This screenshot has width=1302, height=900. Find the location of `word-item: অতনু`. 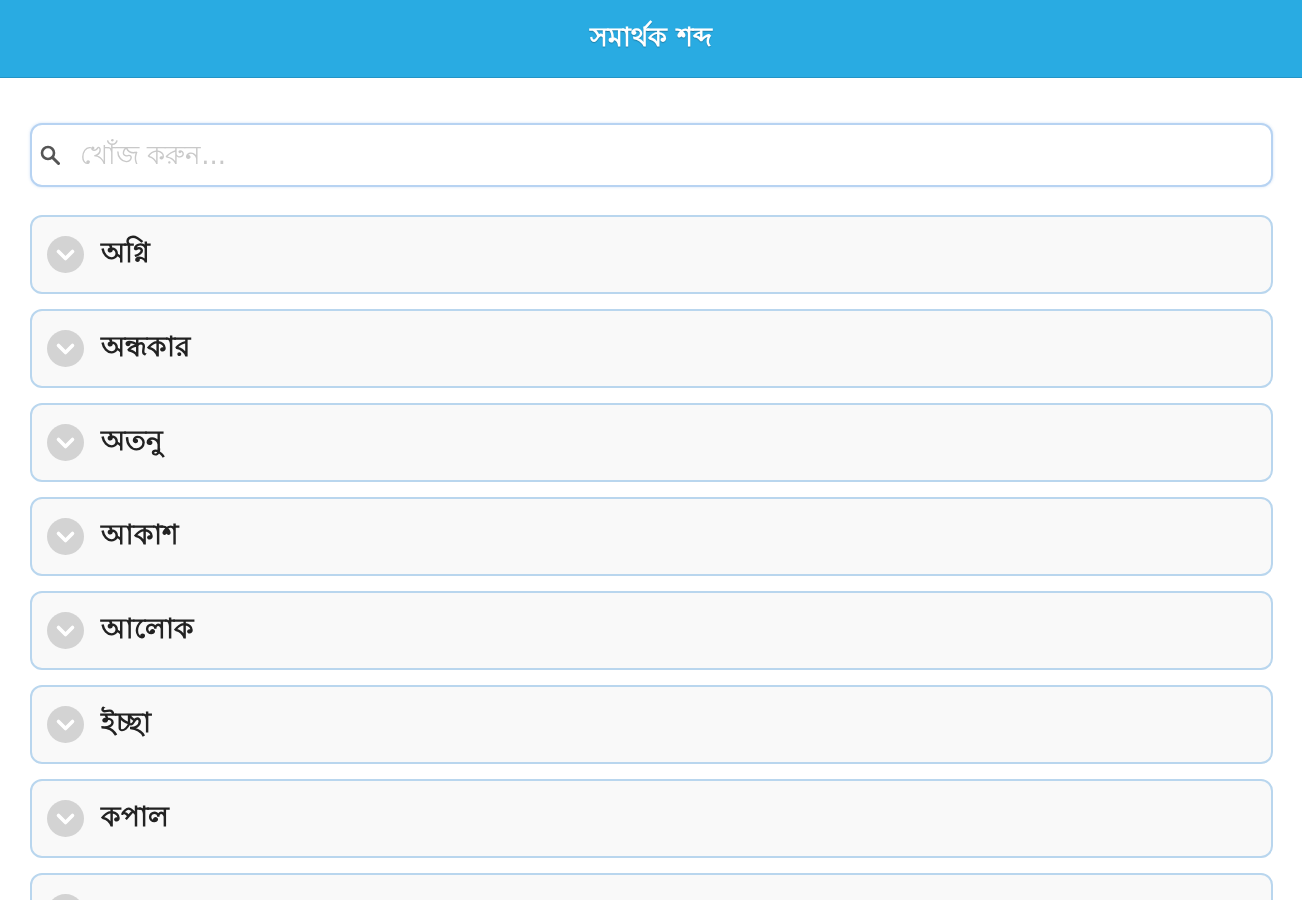

word-item: অতনু is located at coordinates (651, 442).